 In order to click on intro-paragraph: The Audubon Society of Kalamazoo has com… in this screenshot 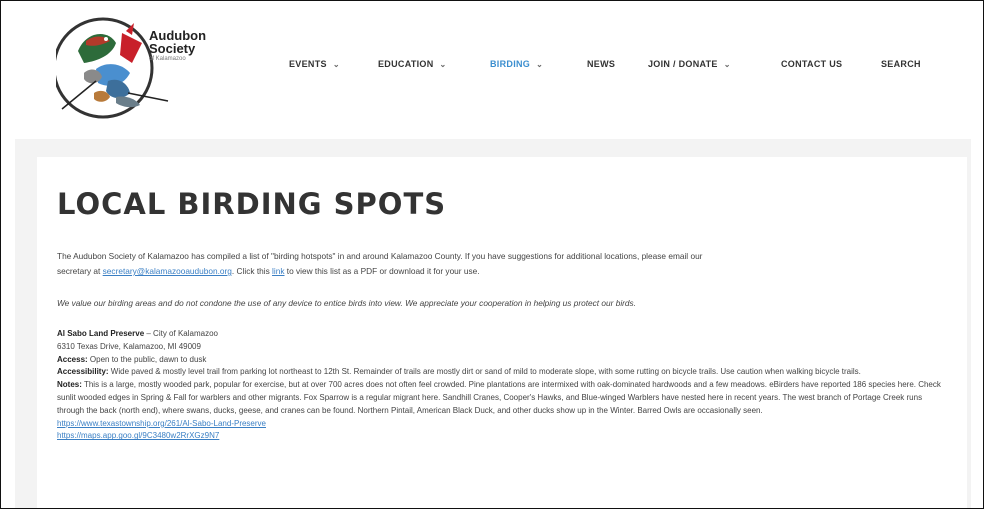, I will do `click(502, 264)`.